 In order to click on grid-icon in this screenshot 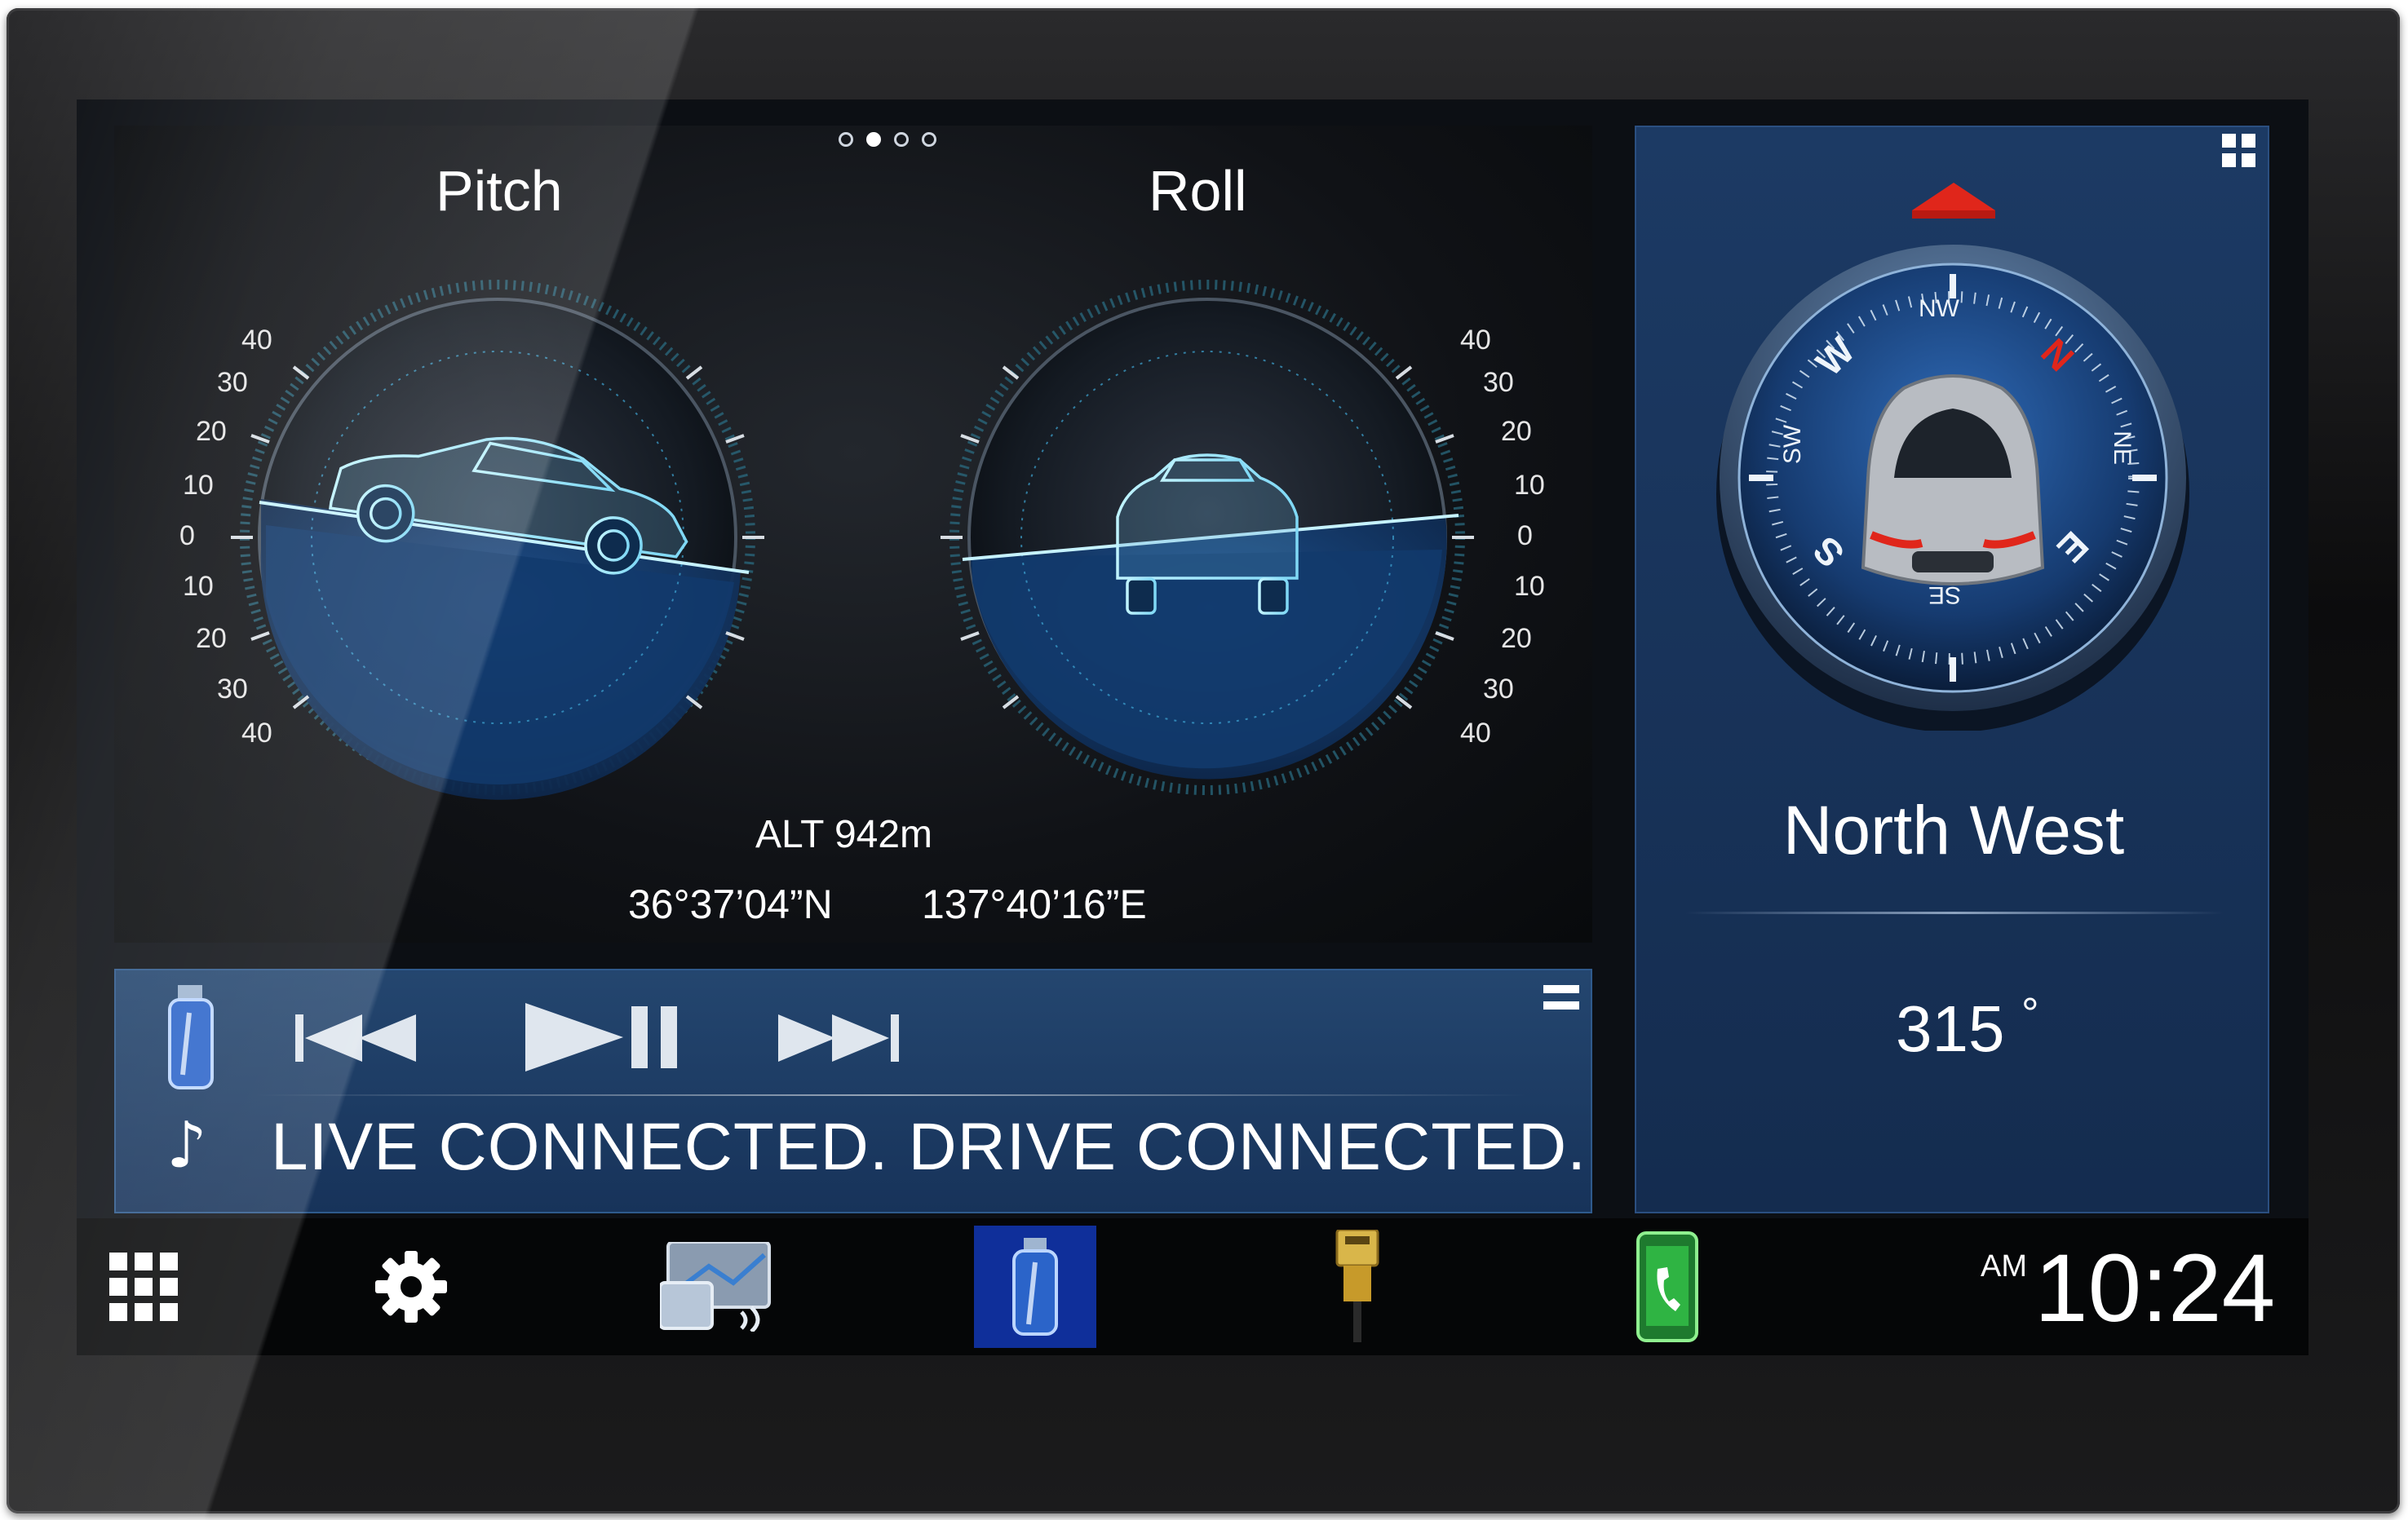, I will do `click(2239, 153)`.